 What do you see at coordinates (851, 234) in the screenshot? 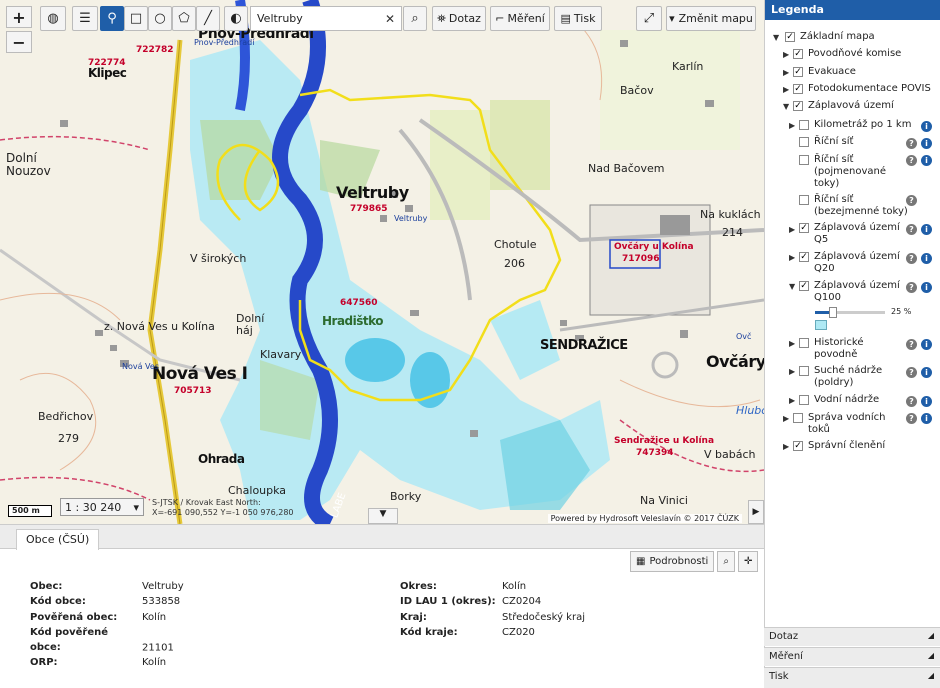
I see `legend-item-q5: ✓ Záplavová území Q5` at bounding box center [851, 234].